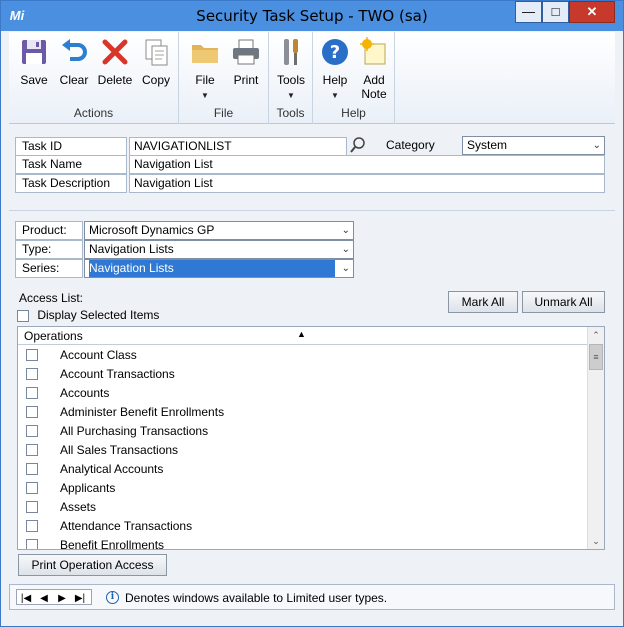  Describe the element at coordinates (49, 230) in the screenshot. I see `product-label: Product:` at that location.